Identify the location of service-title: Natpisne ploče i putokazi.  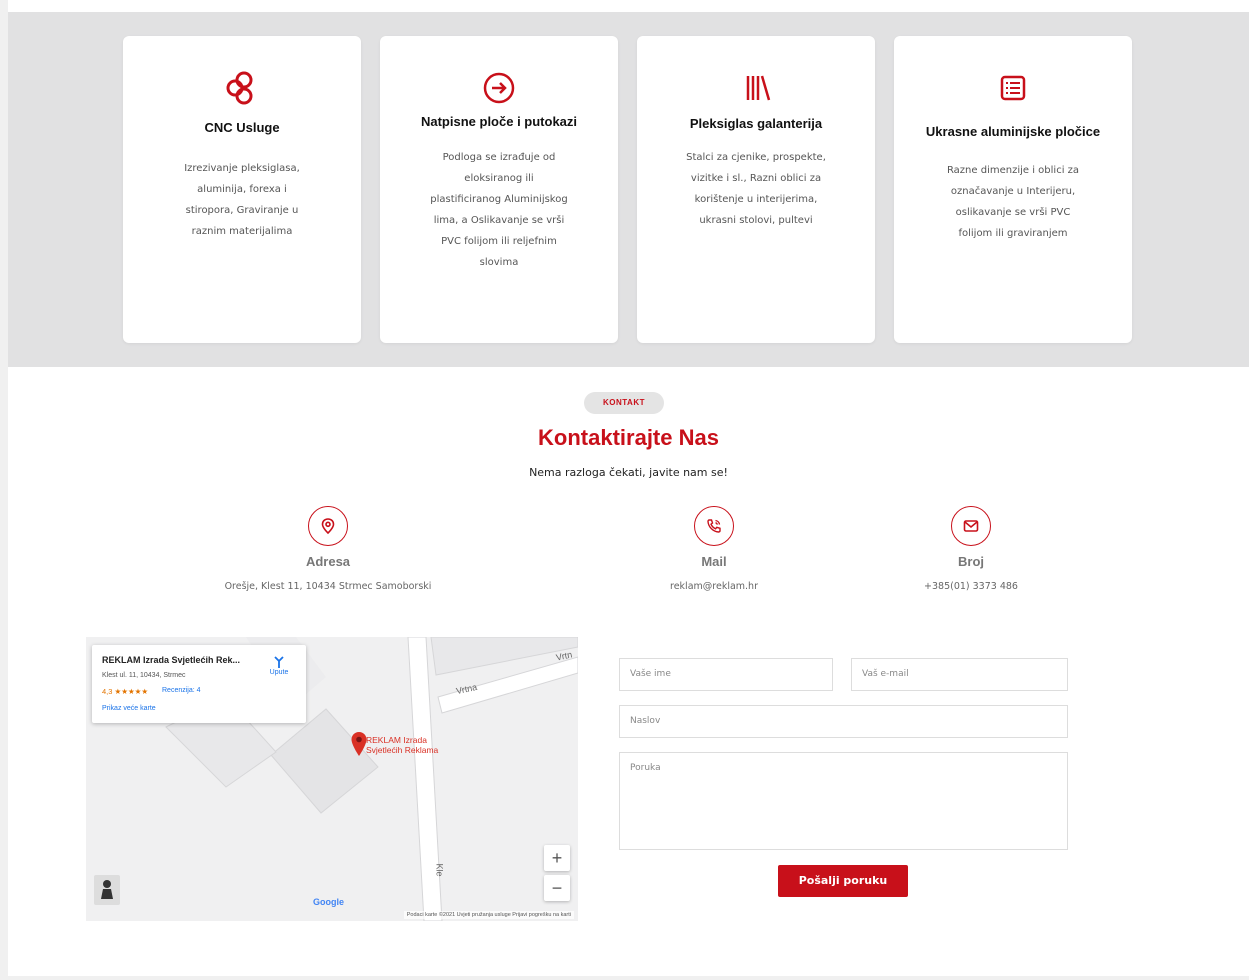
(499, 121).